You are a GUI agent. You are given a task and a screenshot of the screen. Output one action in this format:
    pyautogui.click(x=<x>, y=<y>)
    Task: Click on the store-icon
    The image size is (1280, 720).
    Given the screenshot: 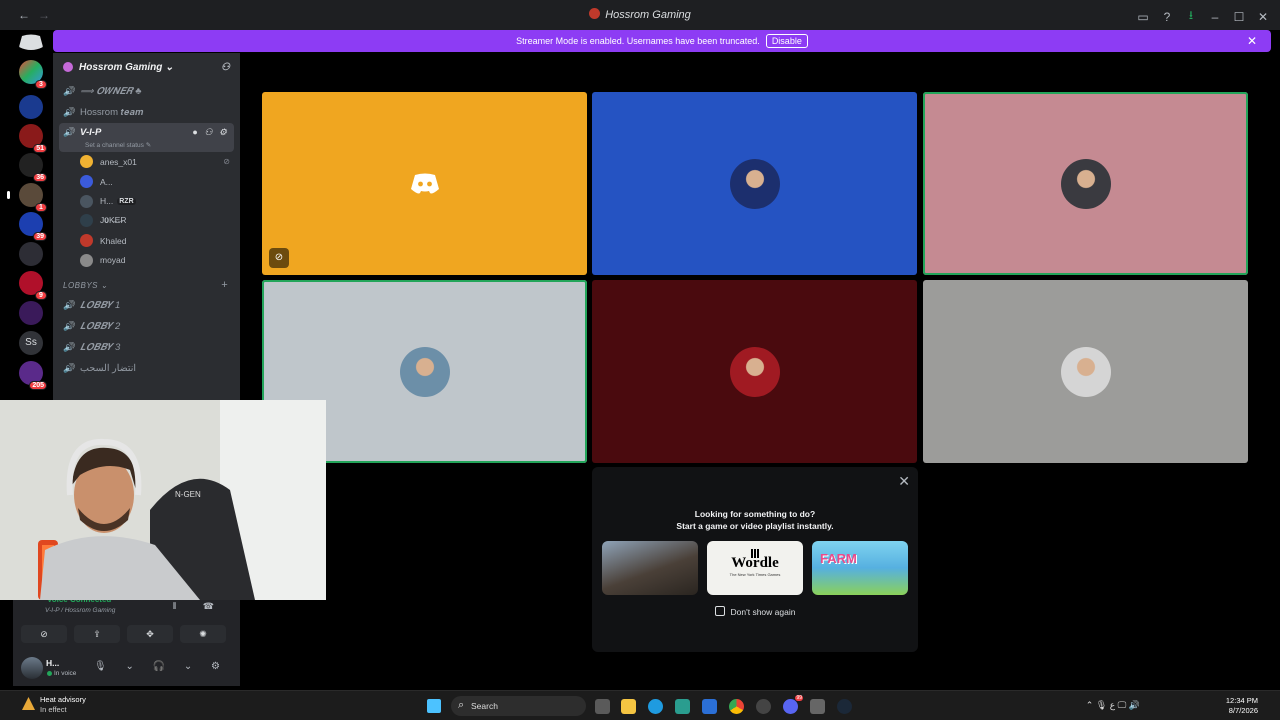 What is the action you would take?
    pyautogui.click(x=682, y=706)
    